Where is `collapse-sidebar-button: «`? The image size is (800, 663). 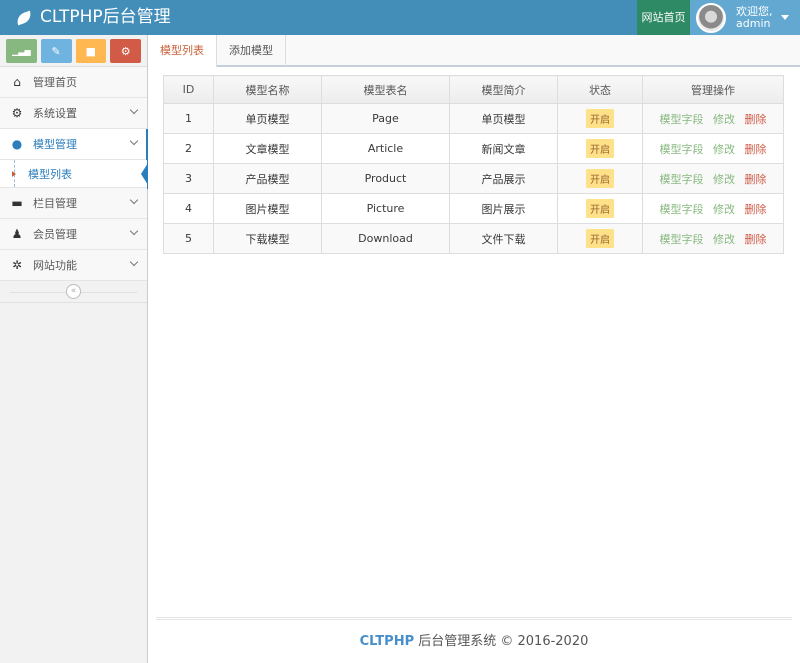
collapse-sidebar-button: « is located at coordinates (73, 291).